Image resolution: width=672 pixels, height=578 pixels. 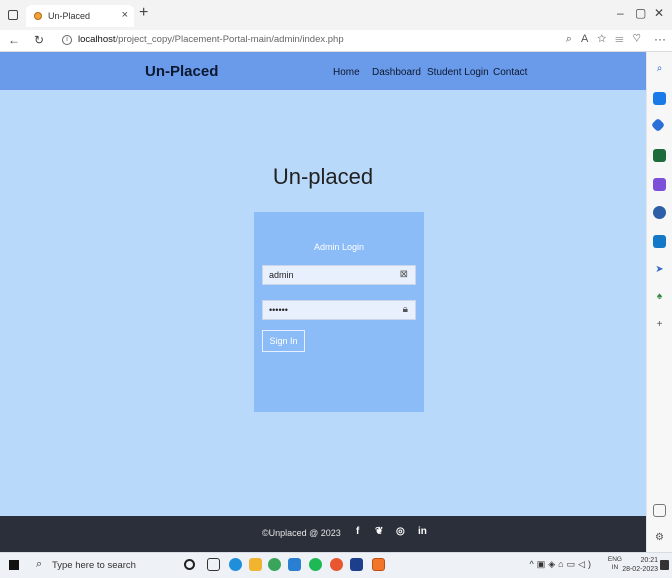 What do you see at coordinates (125, 15) in the screenshot?
I see `tab-close-icon: ×` at bounding box center [125, 15].